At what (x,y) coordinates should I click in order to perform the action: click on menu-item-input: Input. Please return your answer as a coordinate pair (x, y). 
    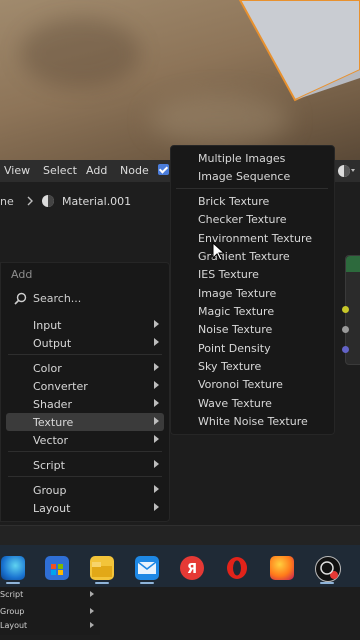
    Looking at the image, I should click on (85, 325).